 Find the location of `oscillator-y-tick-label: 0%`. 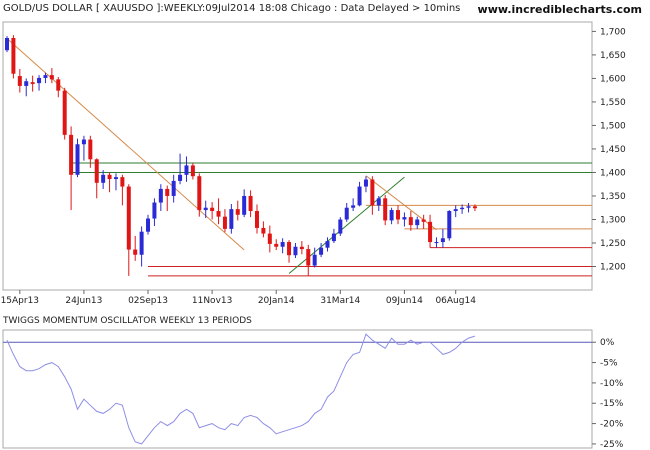

oscillator-y-tick-label: 0% is located at coordinates (607, 343).